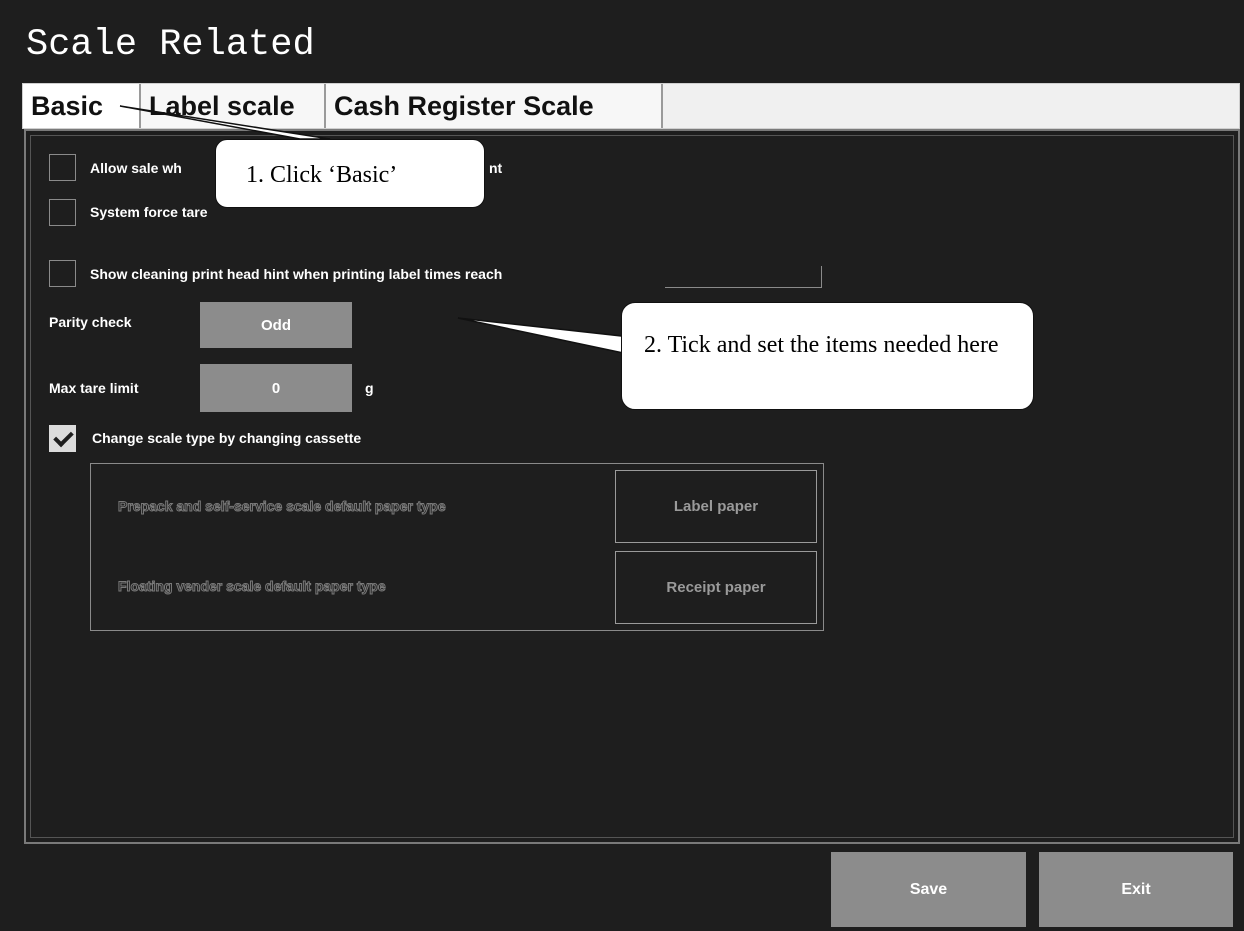 The width and height of the screenshot is (1244, 931). Describe the element at coordinates (827, 356) in the screenshot. I see `callout-step-2: 2. Tick and set the items needed here` at that location.